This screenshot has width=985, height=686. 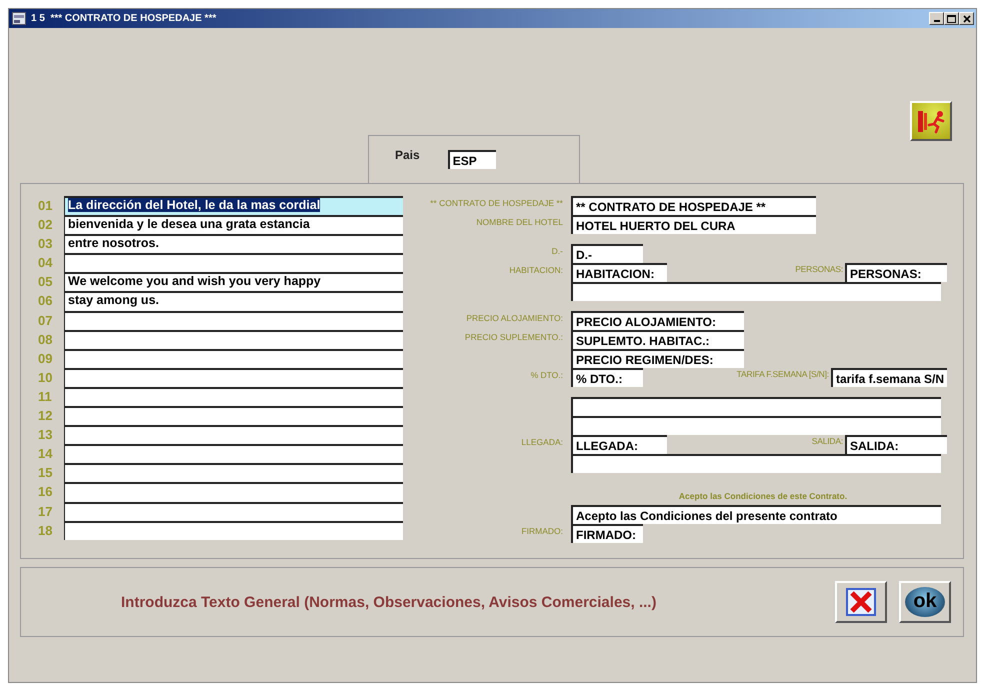 I want to click on input-field: HOTEL HUERTO DEL CURA, so click(x=693, y=224).